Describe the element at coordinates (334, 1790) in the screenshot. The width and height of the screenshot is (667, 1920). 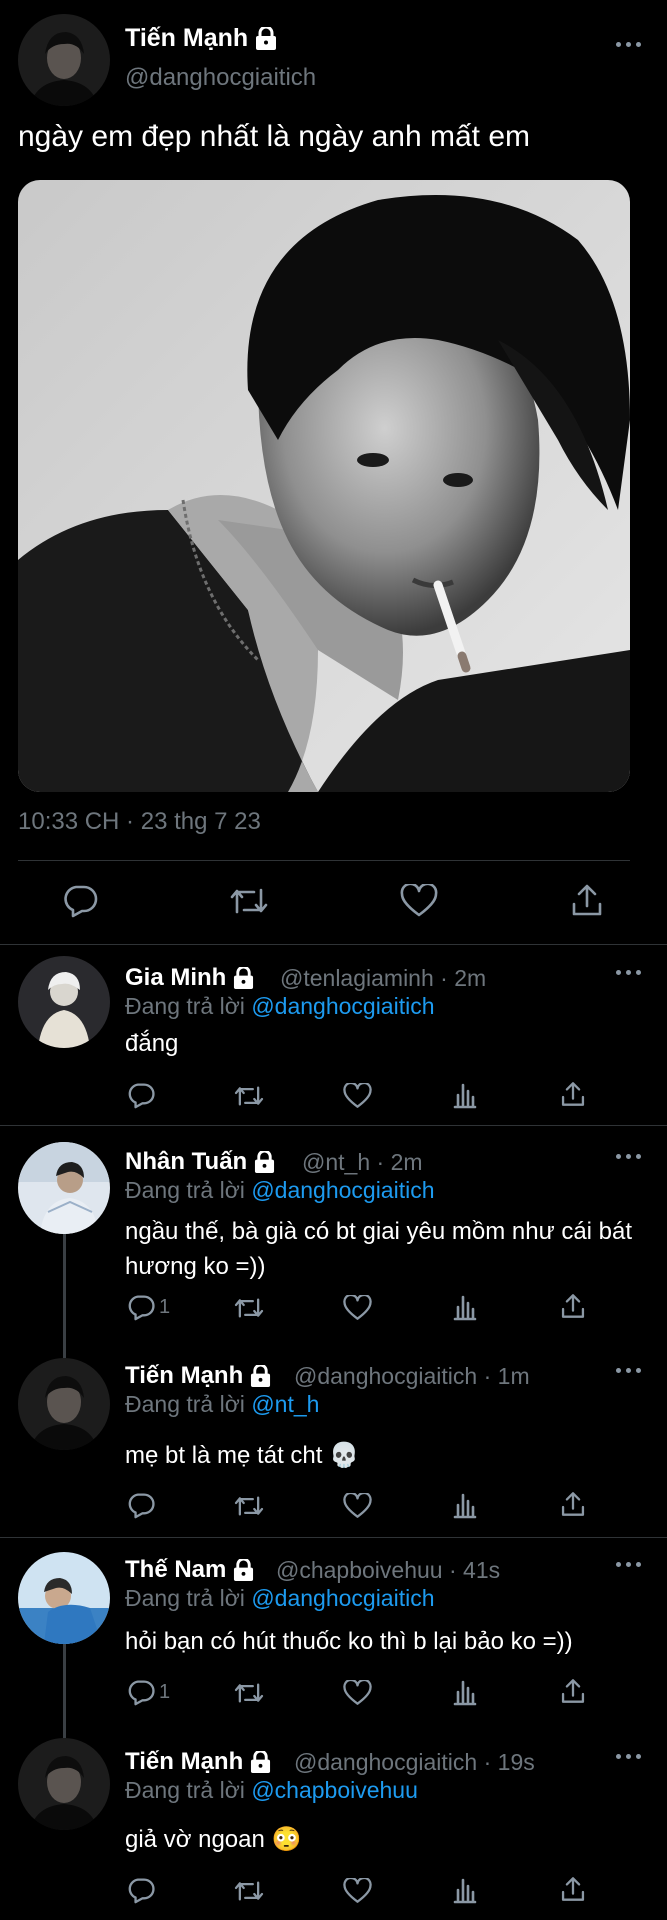
I see `replying-to-link: @chapboivehuu` at that location.